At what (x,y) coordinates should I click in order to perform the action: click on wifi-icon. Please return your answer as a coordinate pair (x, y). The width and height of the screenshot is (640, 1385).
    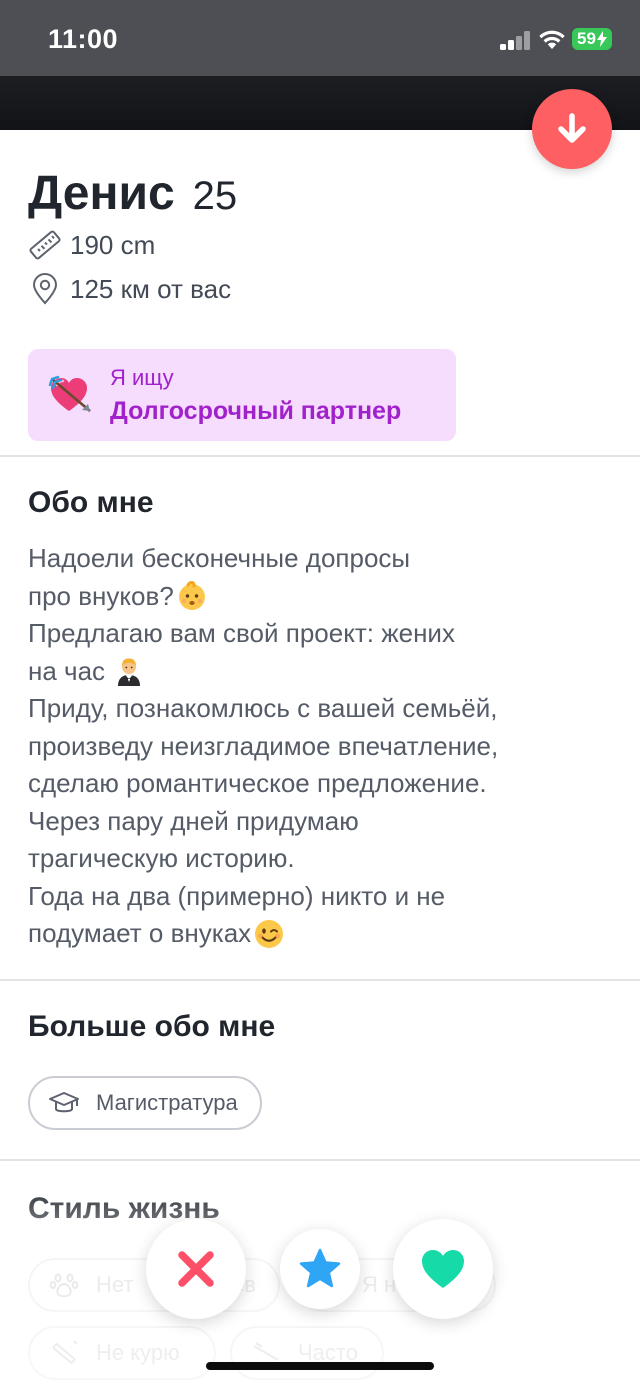
    Looking at the image, I should click on (552, 39).